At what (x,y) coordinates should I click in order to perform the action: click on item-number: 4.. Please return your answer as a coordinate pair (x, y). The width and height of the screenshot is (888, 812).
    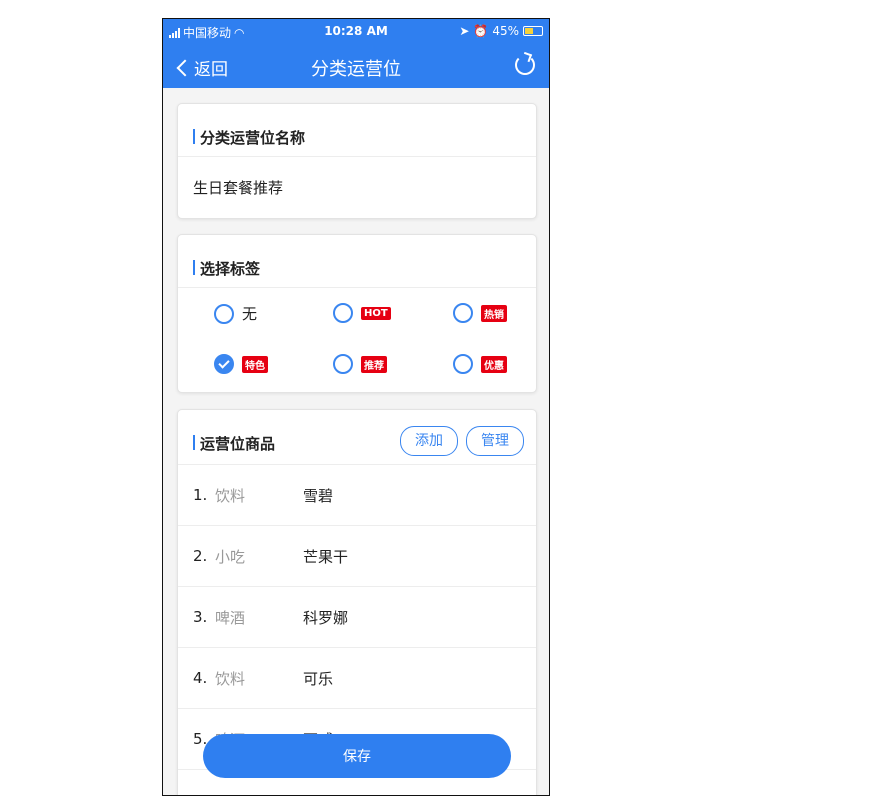
    Looking at the image, I should click on (200, 678).